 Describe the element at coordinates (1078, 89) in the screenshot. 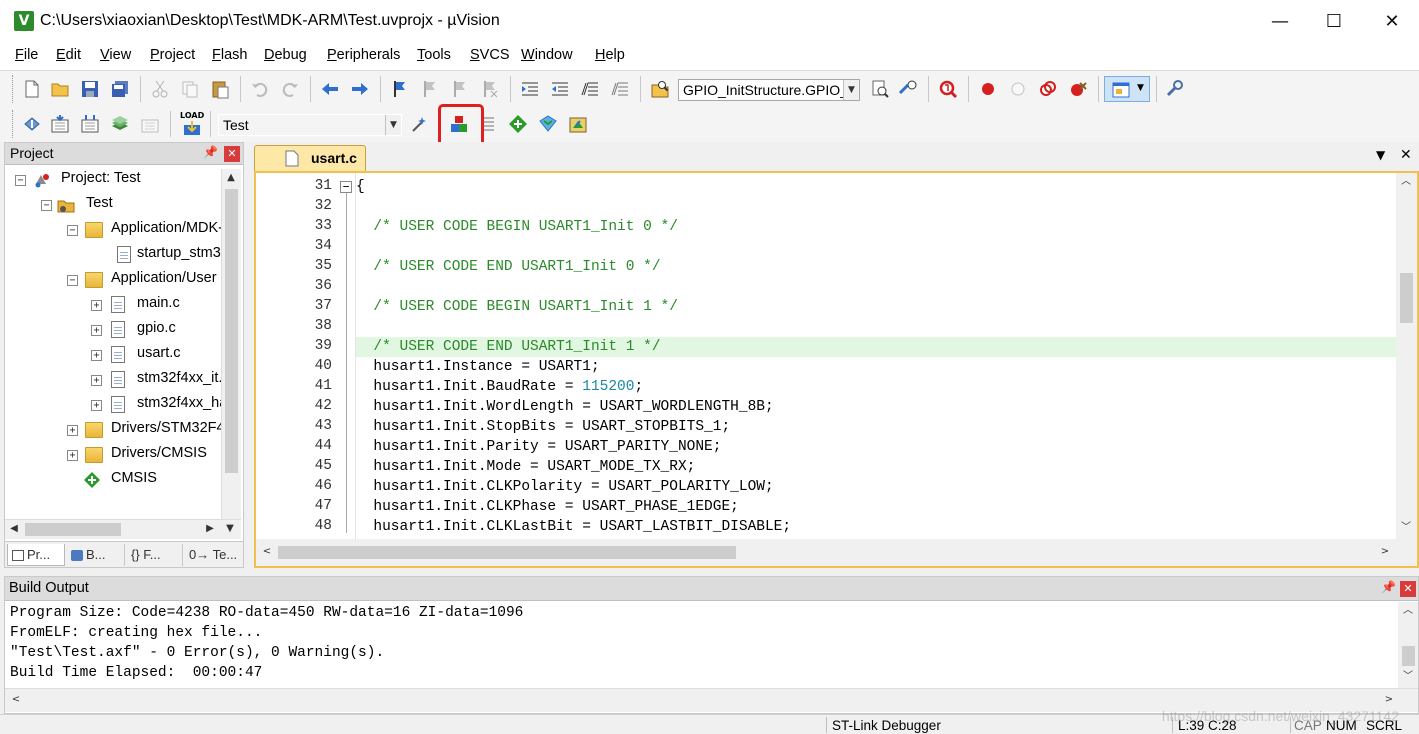

I see `kill-all-breakpoints-icon` at that location.